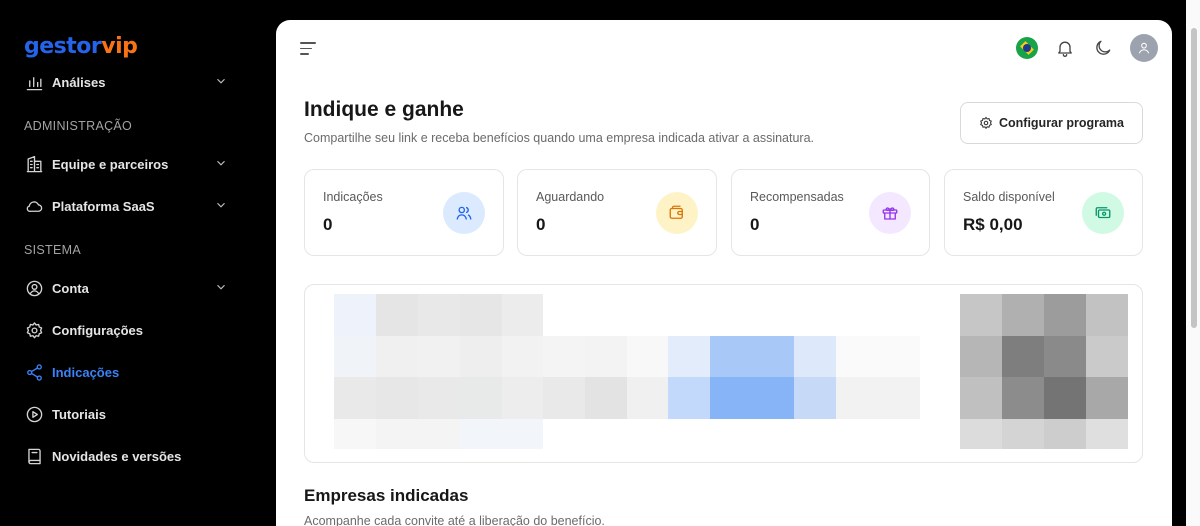 This screenshot has width=1200, height=526. What do you see at coordinates (129, 414) in the screenshot?
I see `sidebar-item-tutoriais: Tutoriais` at bounding box center [129, 414].